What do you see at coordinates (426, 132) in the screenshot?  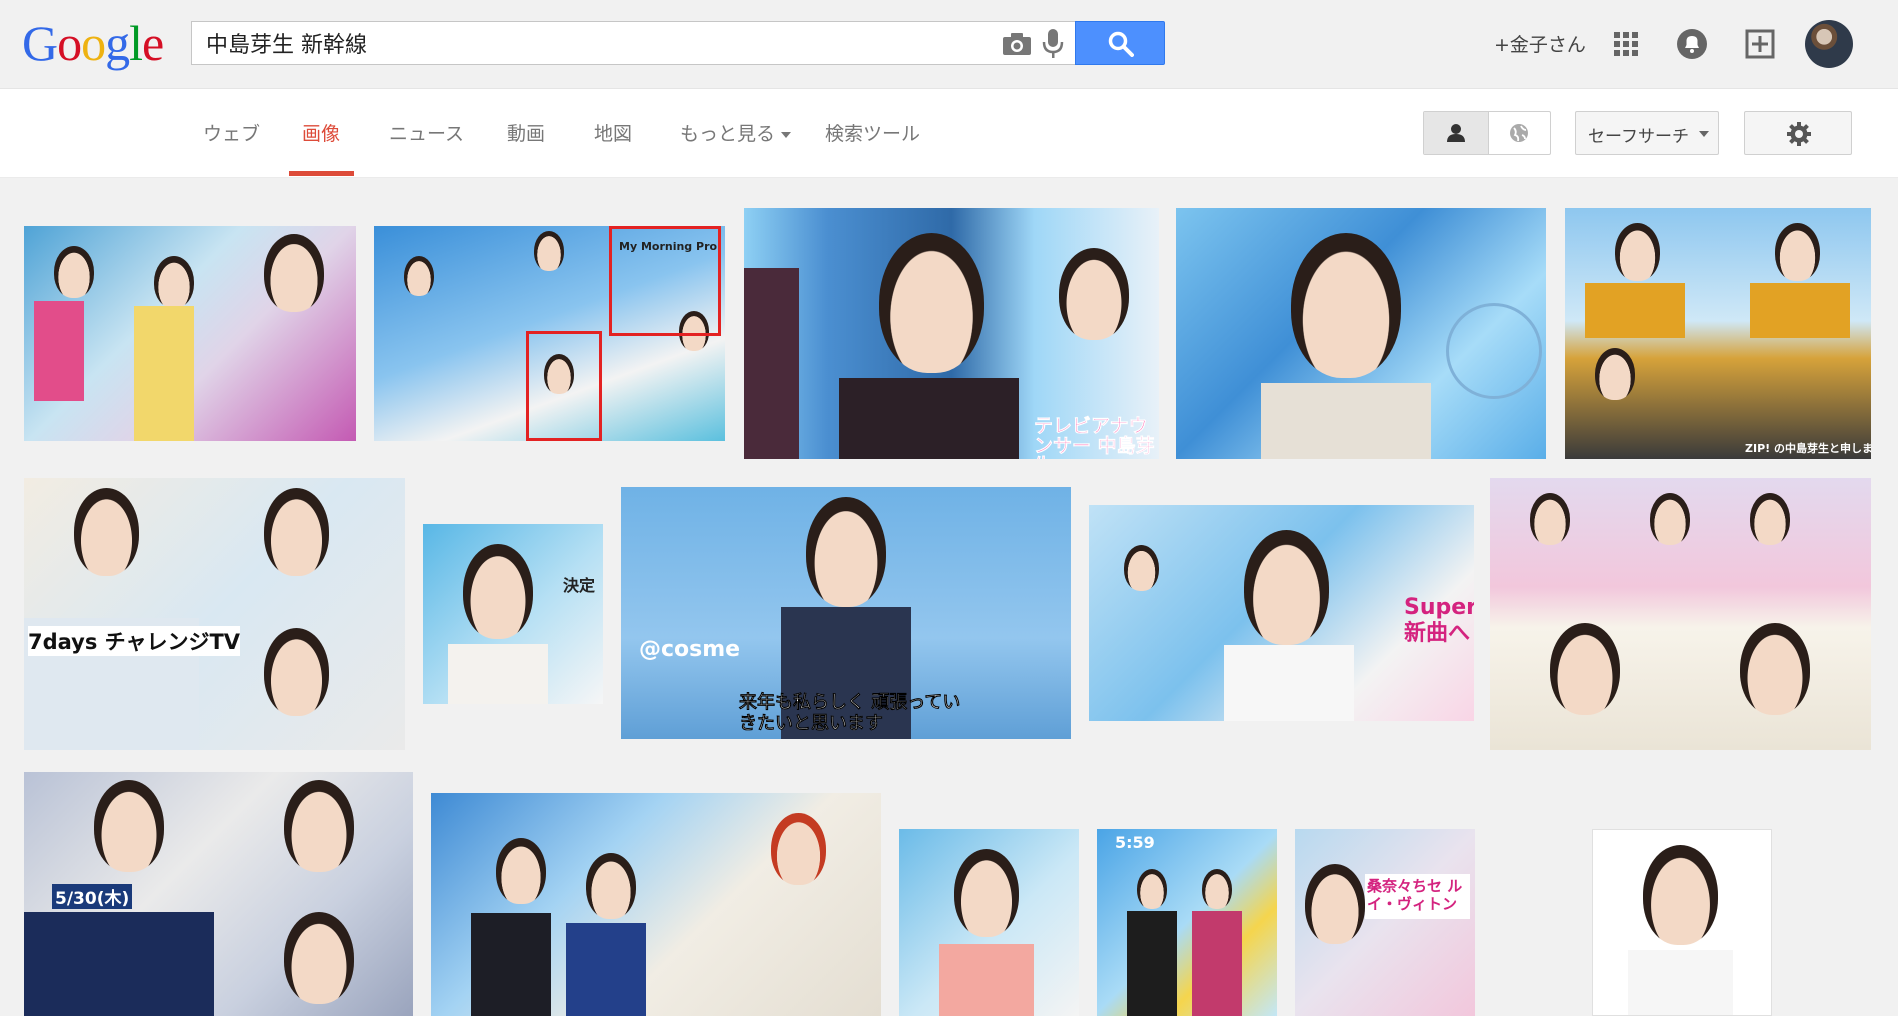 I see `tab-news: ニュース` at bounding box center [426, 132].